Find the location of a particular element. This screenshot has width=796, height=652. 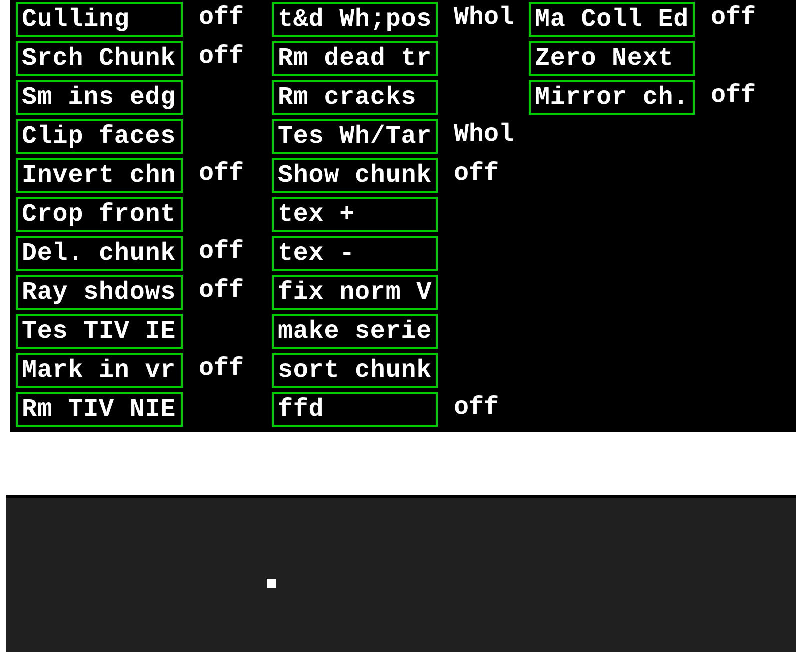

menu-option: sort chunk is located at coordinates (355, 370).